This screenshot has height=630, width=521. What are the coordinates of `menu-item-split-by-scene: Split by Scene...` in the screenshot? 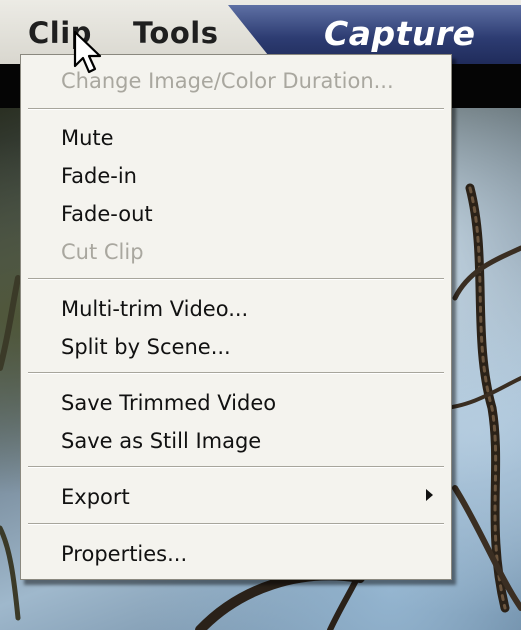 It's located at (146, 347).